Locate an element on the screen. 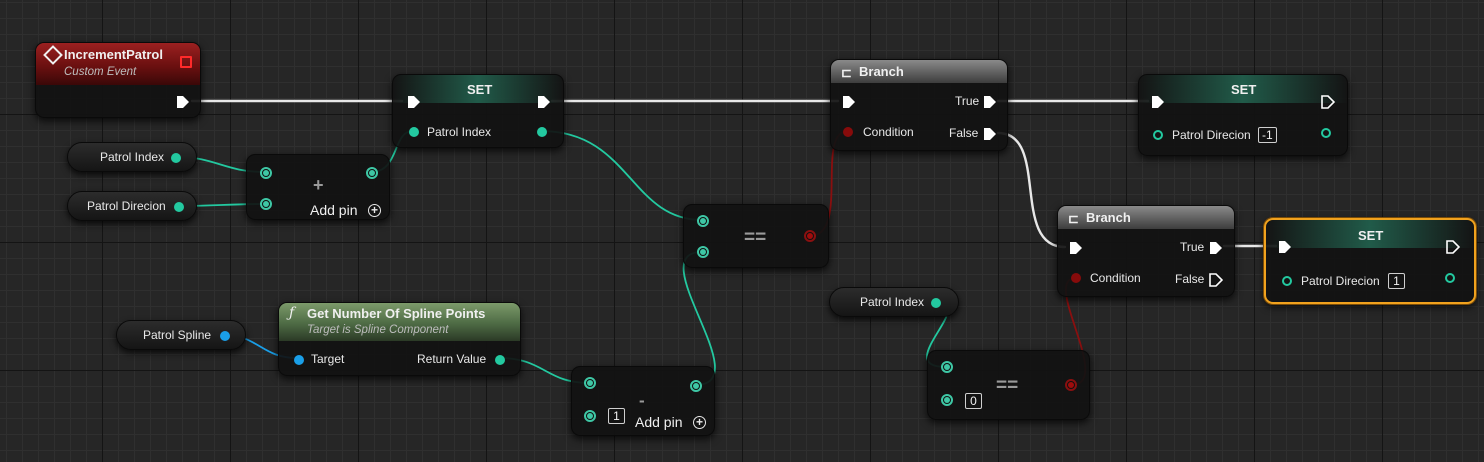 The width and height of the screenshot is (1484, 462). target-pin is located at coordinates (299, 360).